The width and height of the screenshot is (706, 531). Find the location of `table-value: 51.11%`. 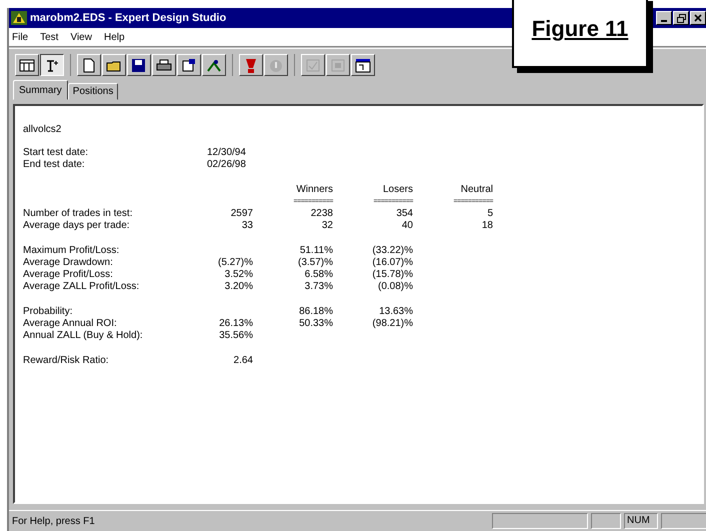

table-value: 51.11% is located at coordinates (316, 250).